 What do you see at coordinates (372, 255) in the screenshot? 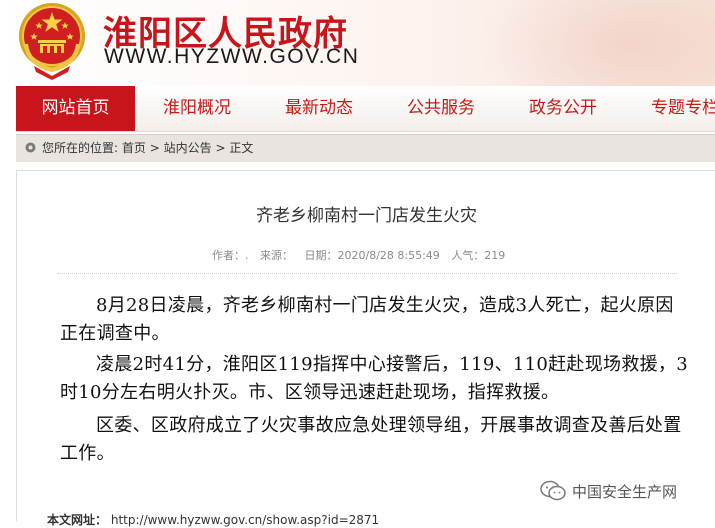
I see `meta-date: 日期：2020/8/28 8:55:49` at bounding box center [372, 255].